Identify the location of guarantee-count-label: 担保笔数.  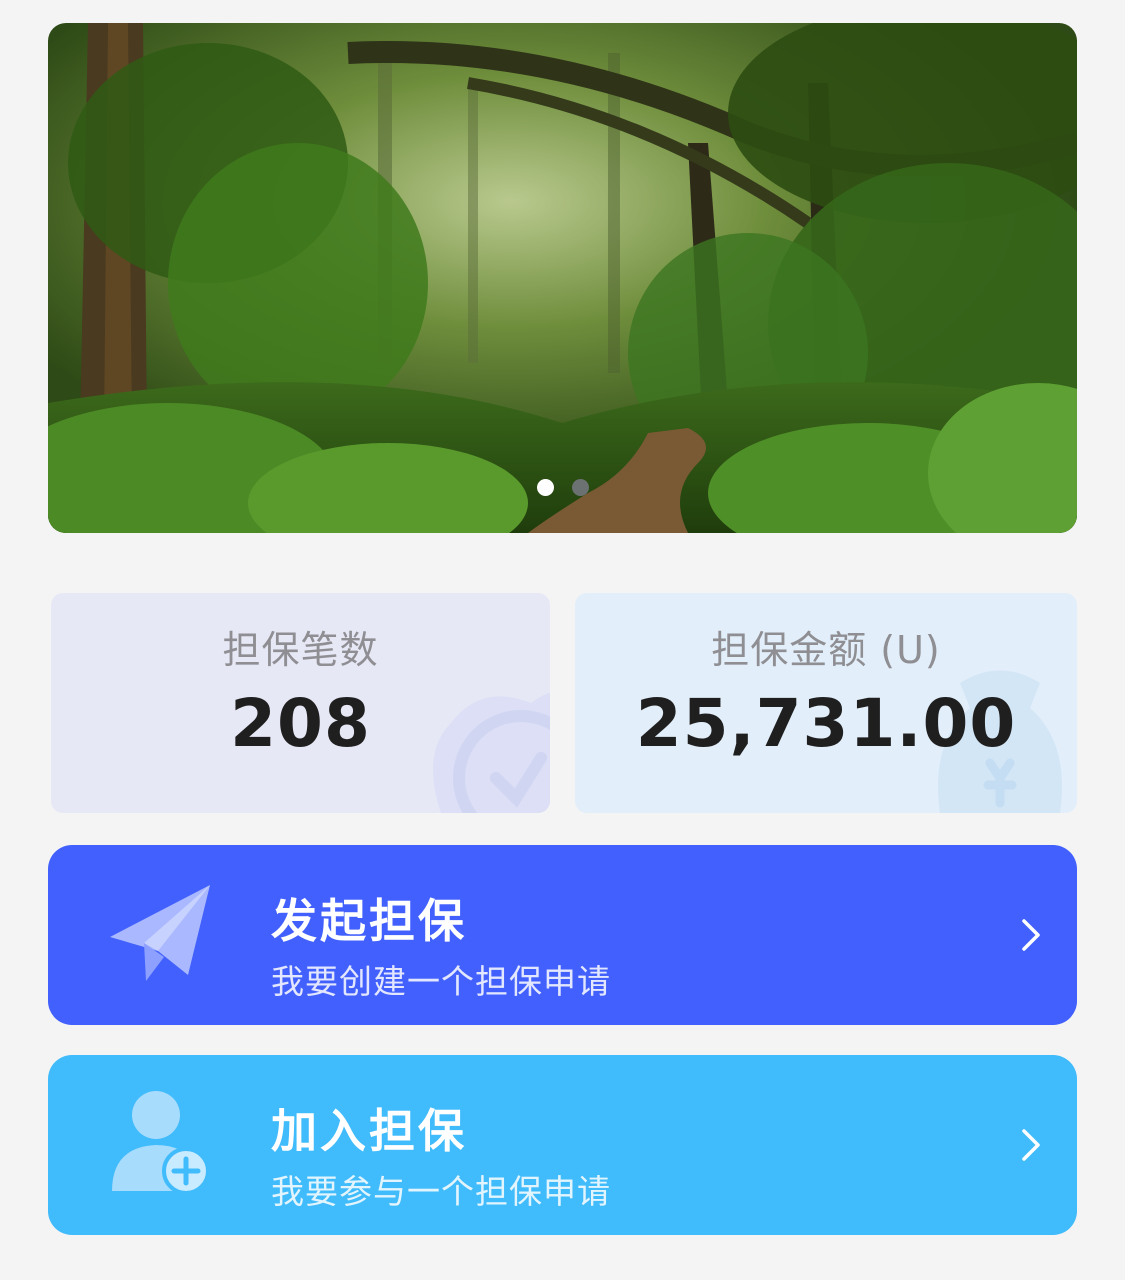
(300, 650).